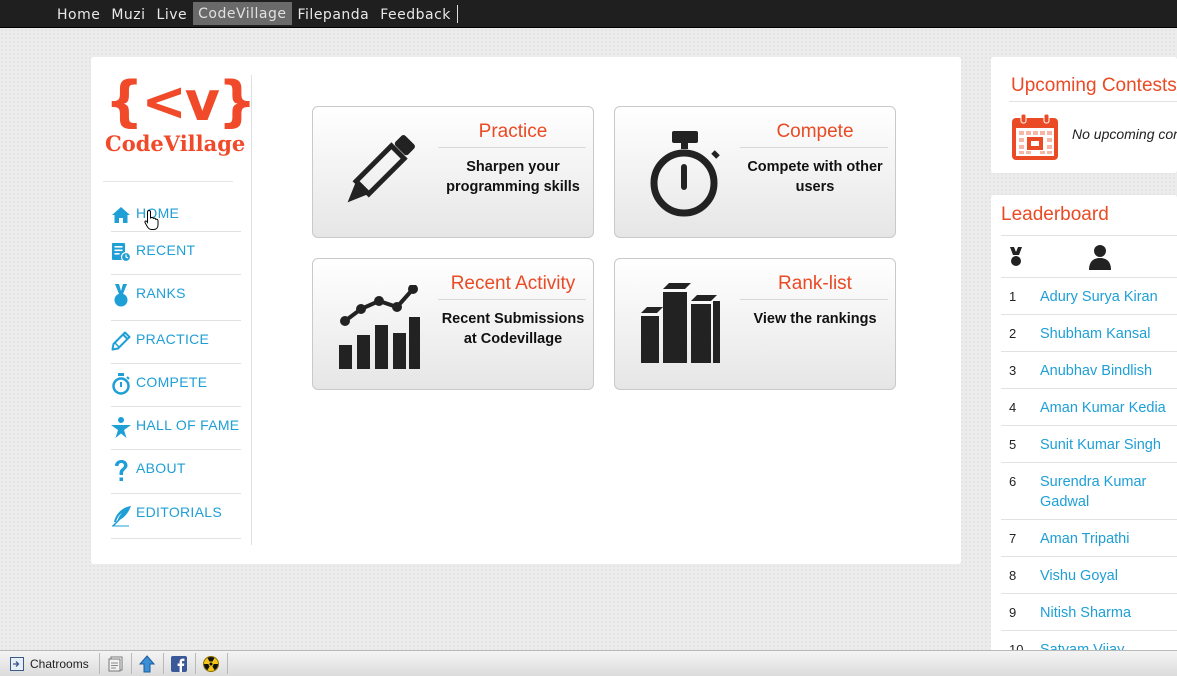 The height and width of the screenshot is (676, 1177). Describe the element at coordinates (161, 468) in the screenshot. I see `sidebar-item-label: ABOUT` at that location.